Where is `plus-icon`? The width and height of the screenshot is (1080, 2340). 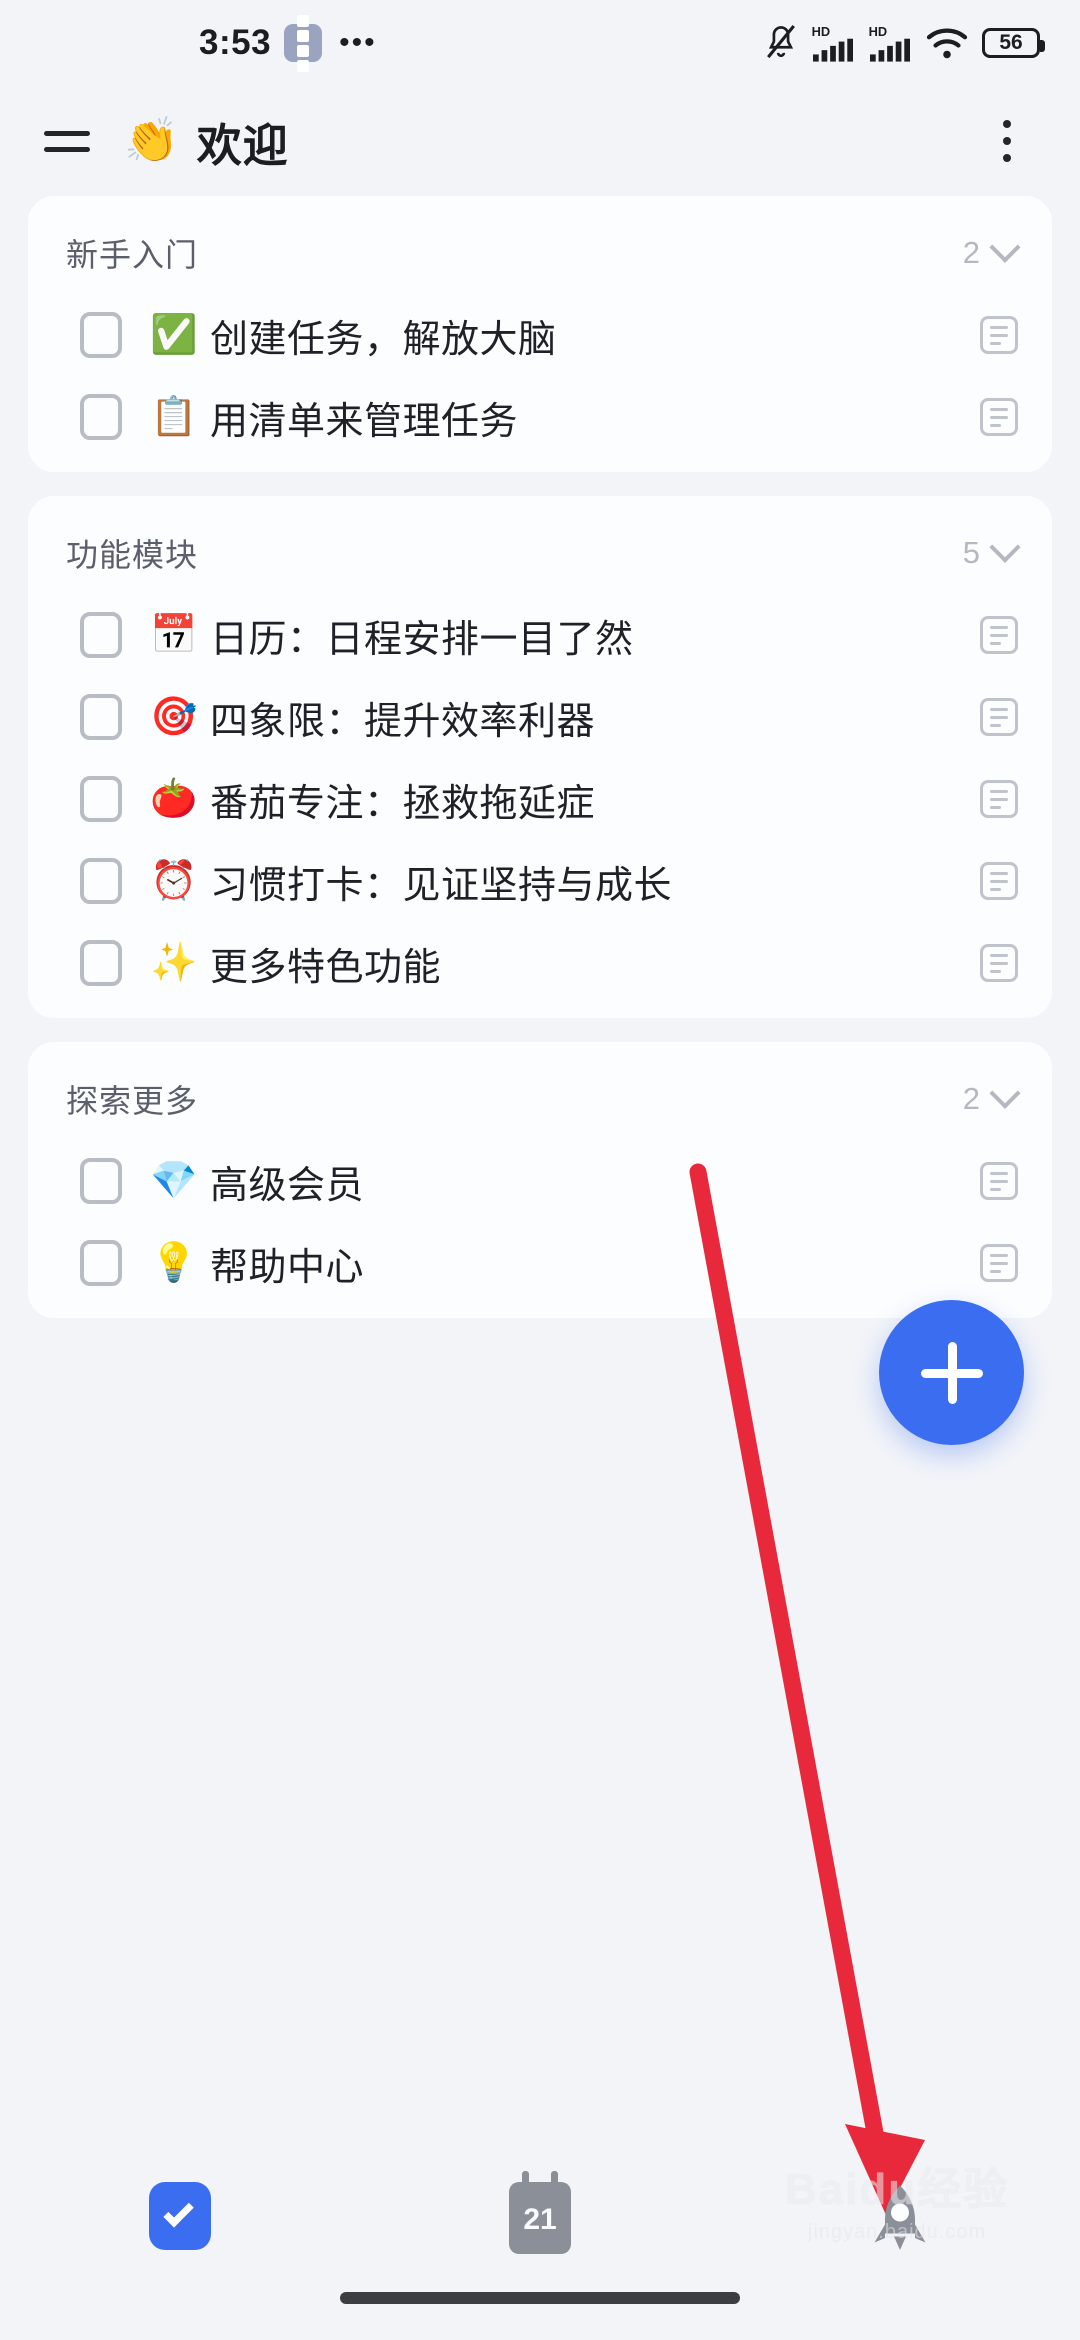 plus-icon is located at coordinates (951, 1372).